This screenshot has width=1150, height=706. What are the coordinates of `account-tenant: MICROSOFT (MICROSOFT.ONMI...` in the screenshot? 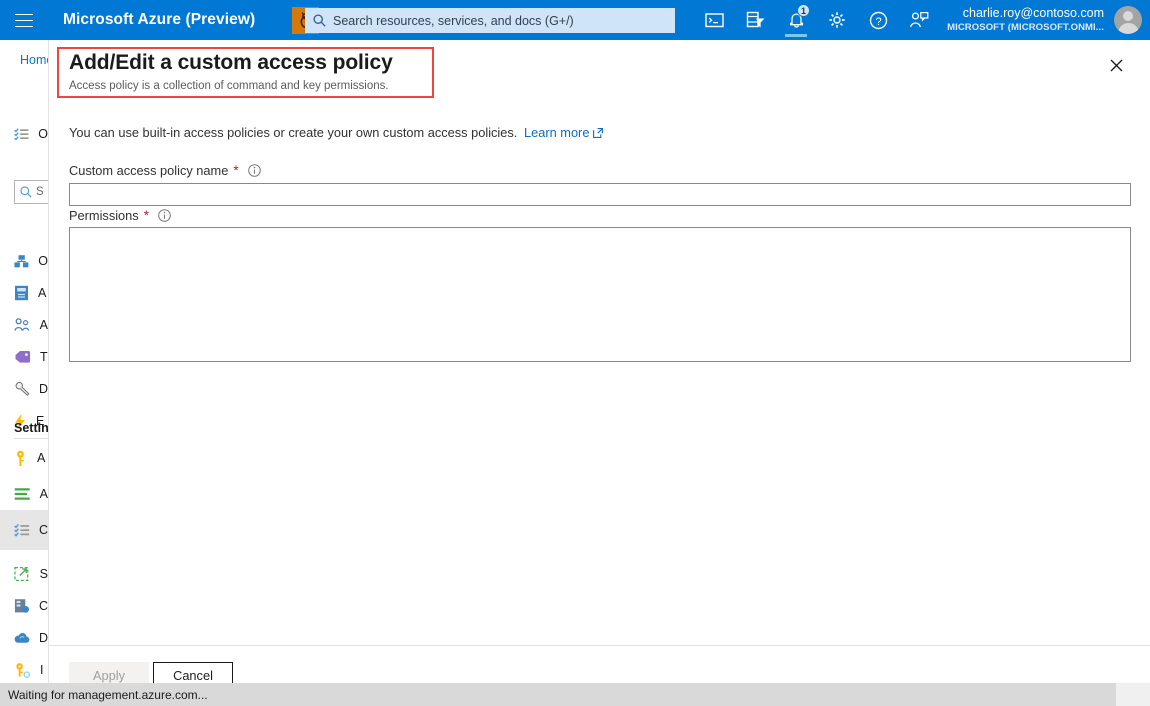 It's located at (1025, 27).